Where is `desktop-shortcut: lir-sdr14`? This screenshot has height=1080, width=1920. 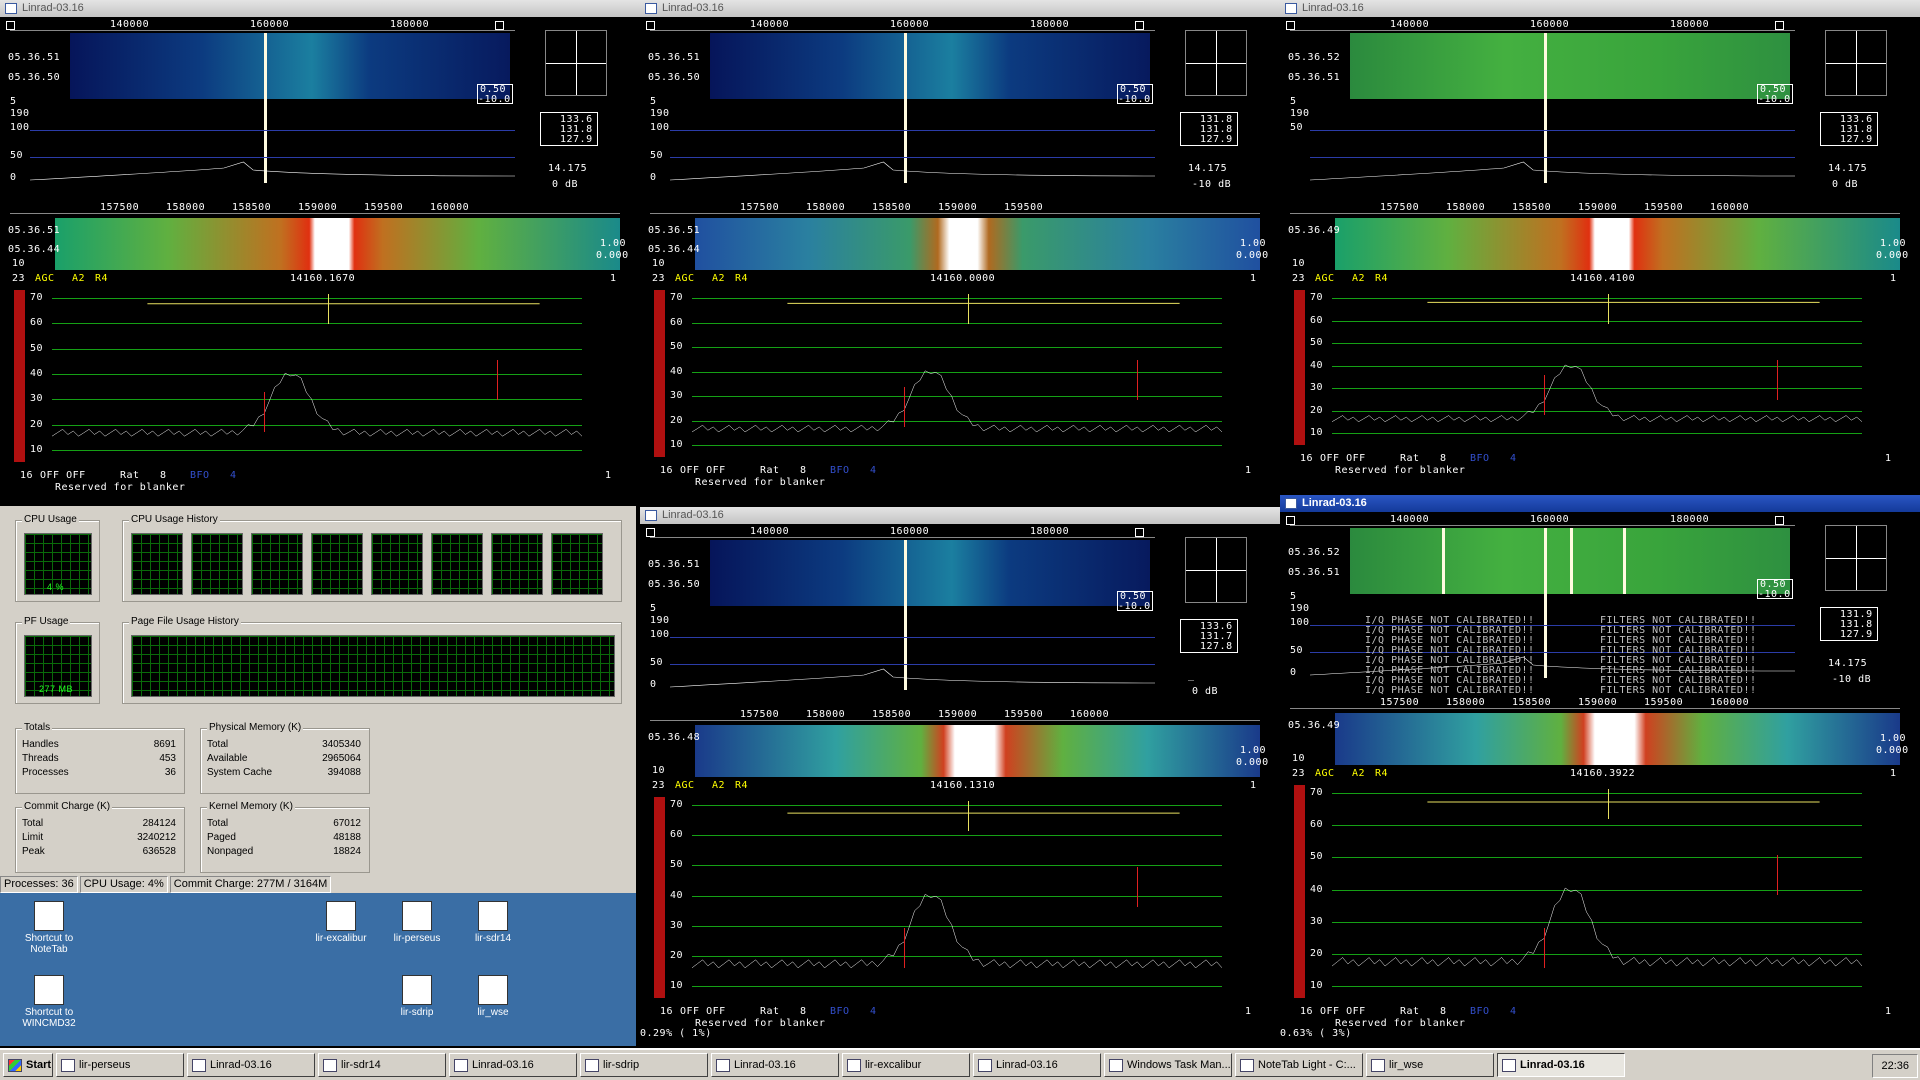
desktop-shortcut: lir-sdr14 is located at coordinates (493, 922).